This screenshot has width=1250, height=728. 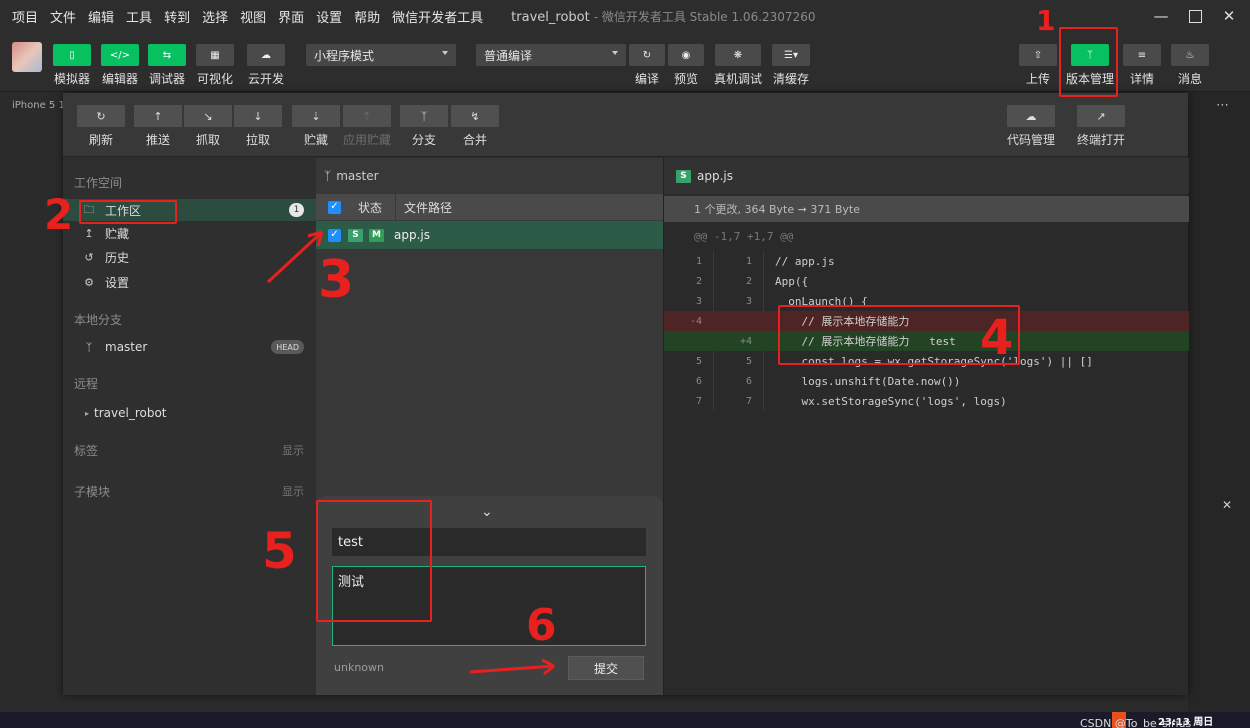 I want to click on menu-select: 选择, so click(x=215, y=16).